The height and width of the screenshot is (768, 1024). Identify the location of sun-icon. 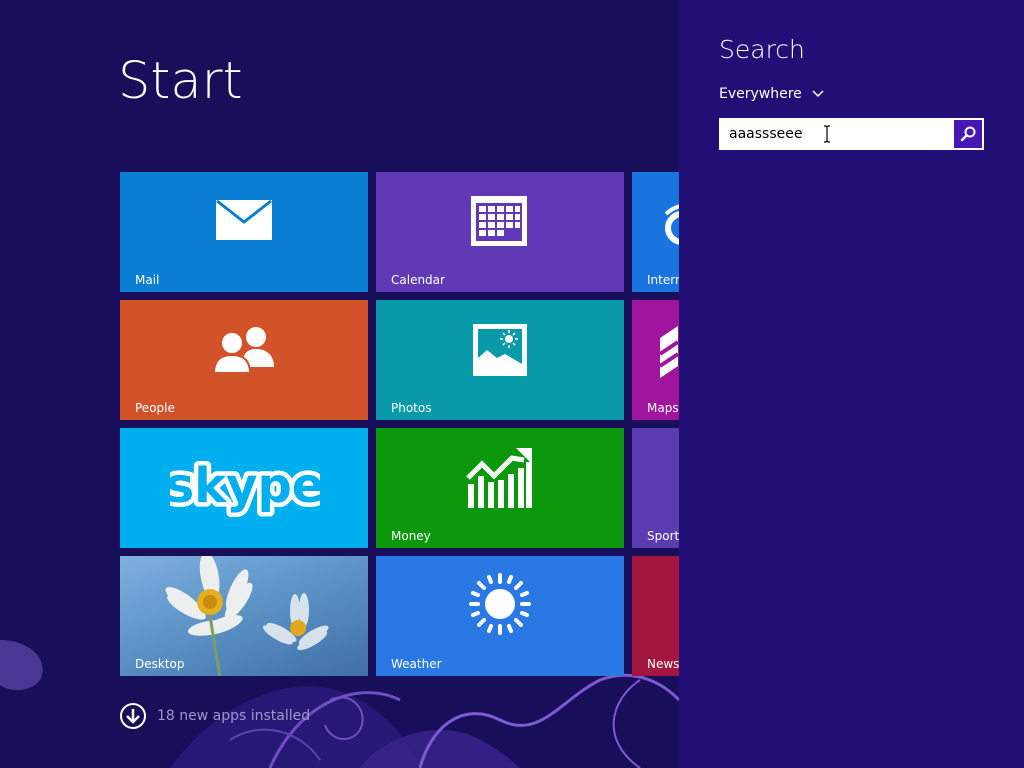
(500, 604).